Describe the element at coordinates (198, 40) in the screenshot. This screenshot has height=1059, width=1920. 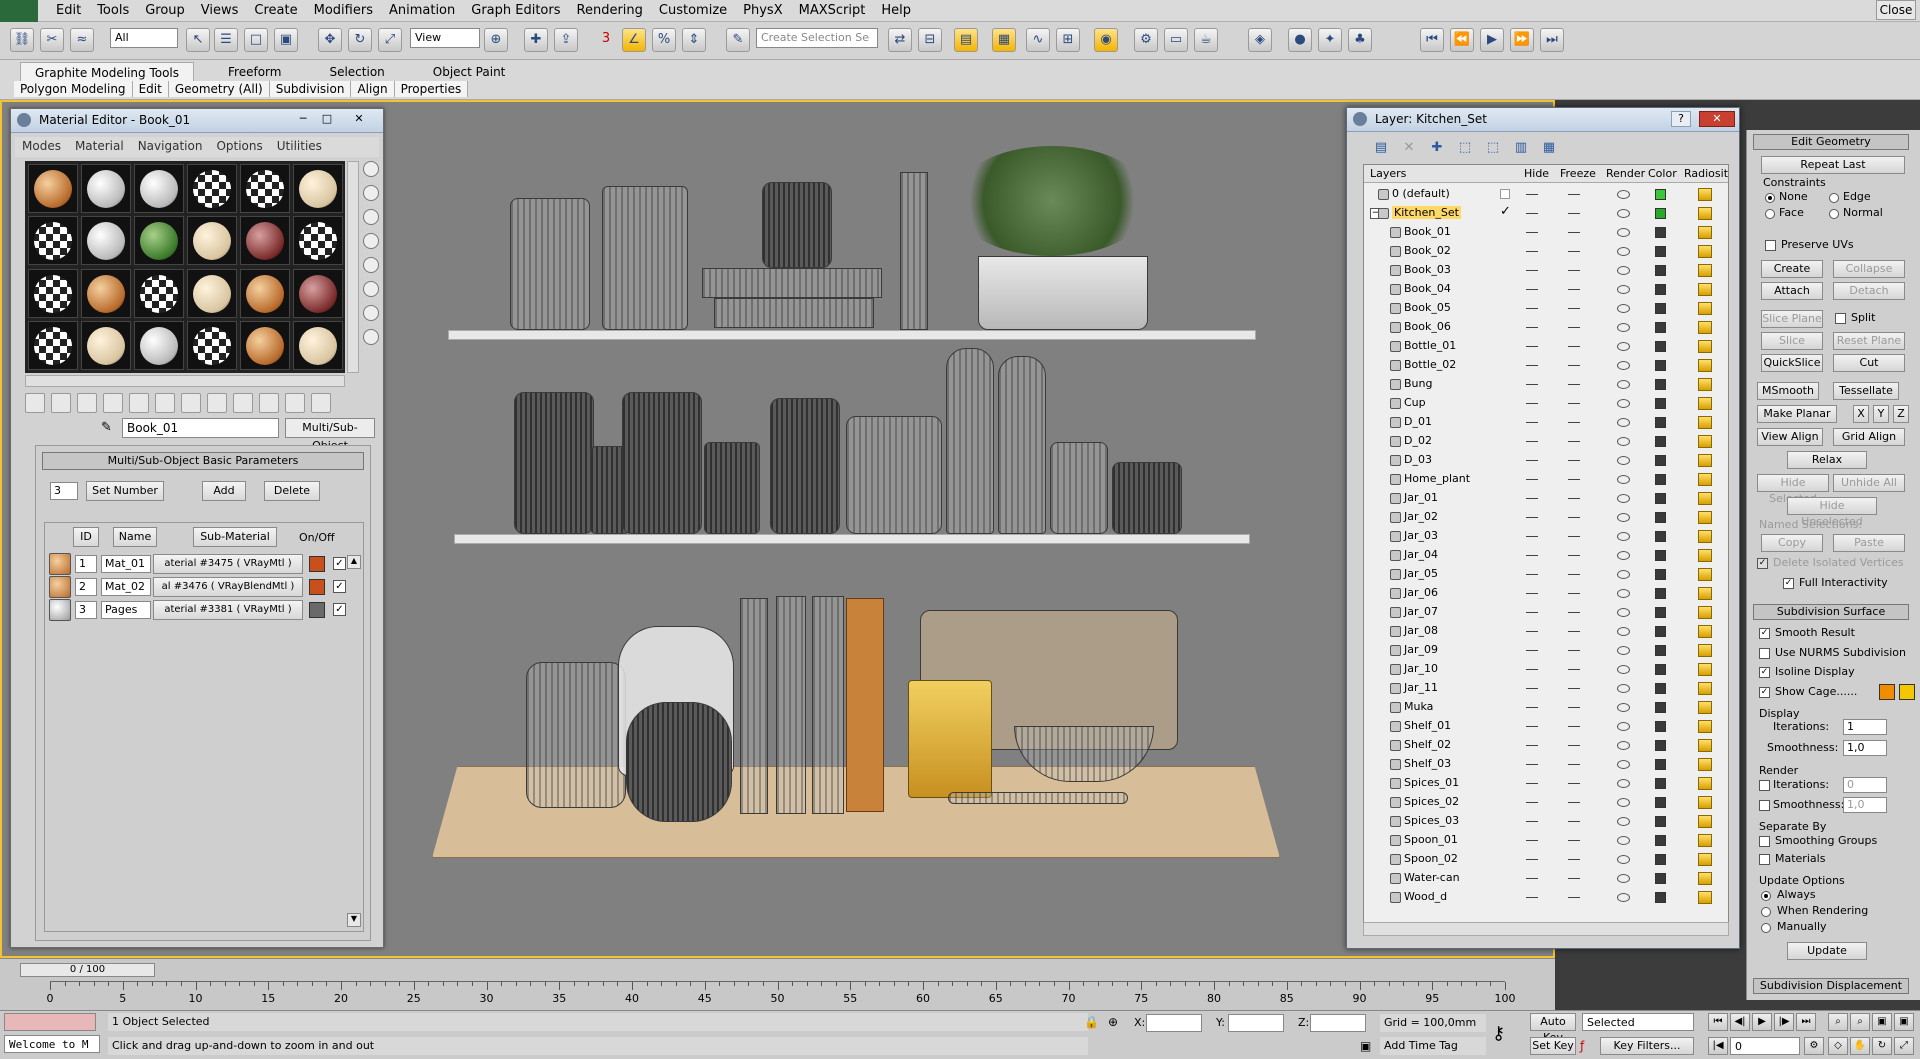
I see `select-object-icon: ↖` at that location.